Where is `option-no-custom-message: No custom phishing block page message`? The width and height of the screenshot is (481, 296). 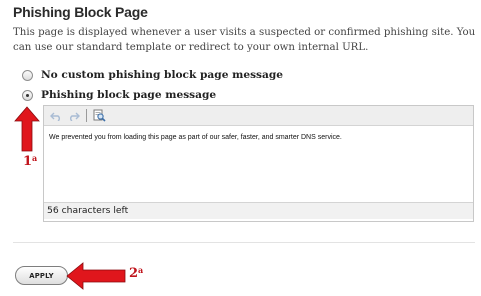
option-no-custom-message: No custom phishing block page message is located at coordinates (152, 75).